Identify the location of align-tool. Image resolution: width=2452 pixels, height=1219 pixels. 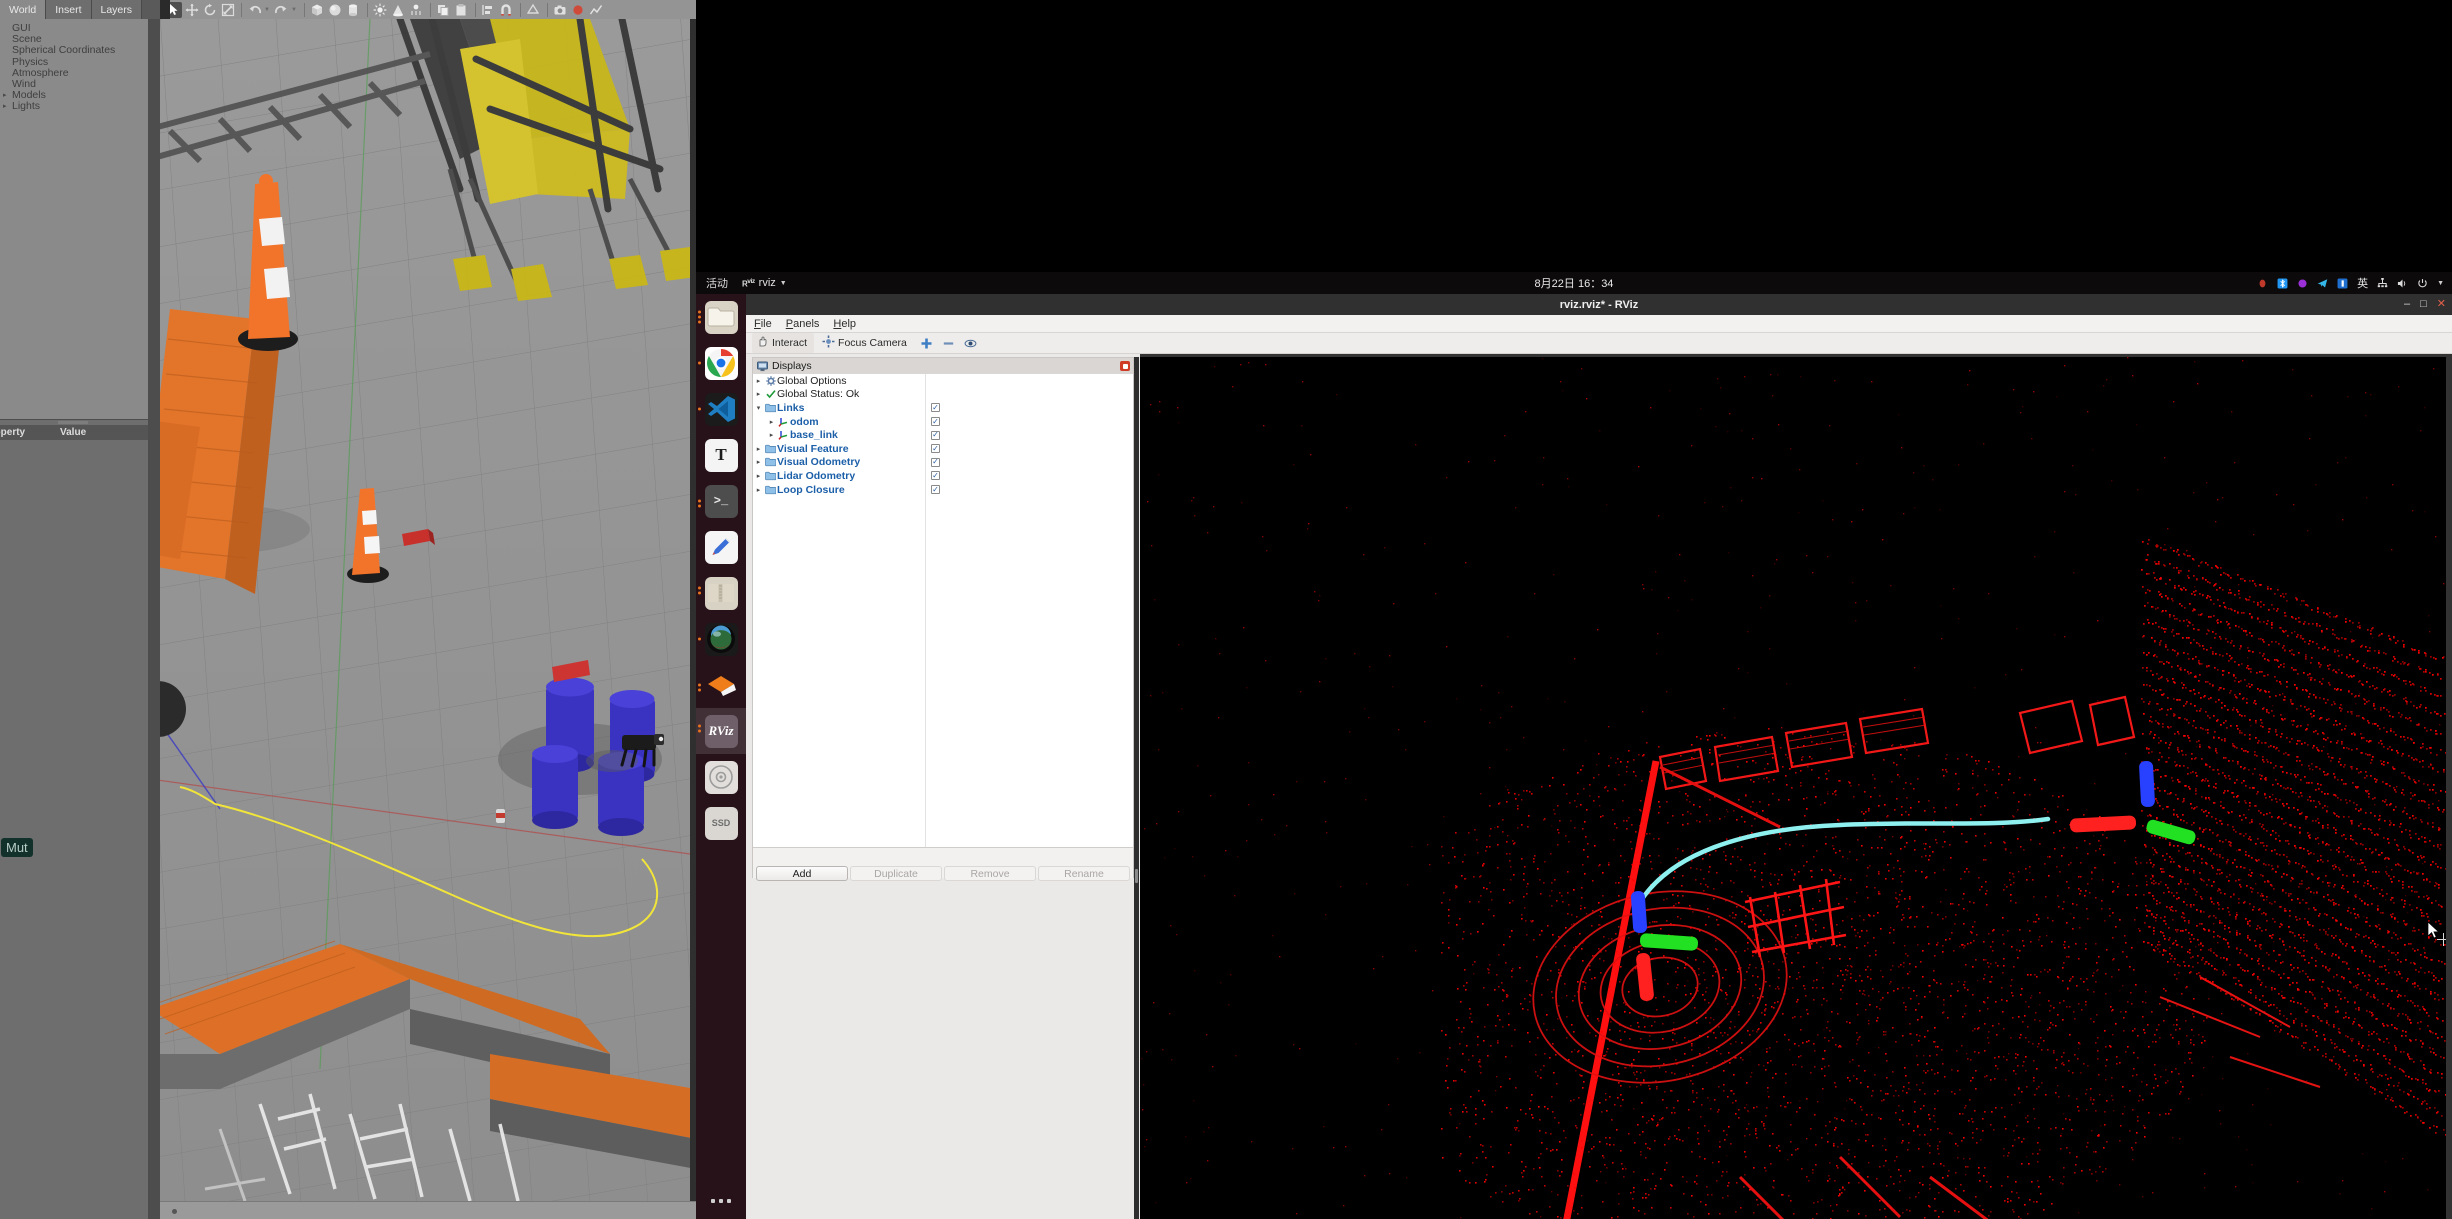
(488, 10).